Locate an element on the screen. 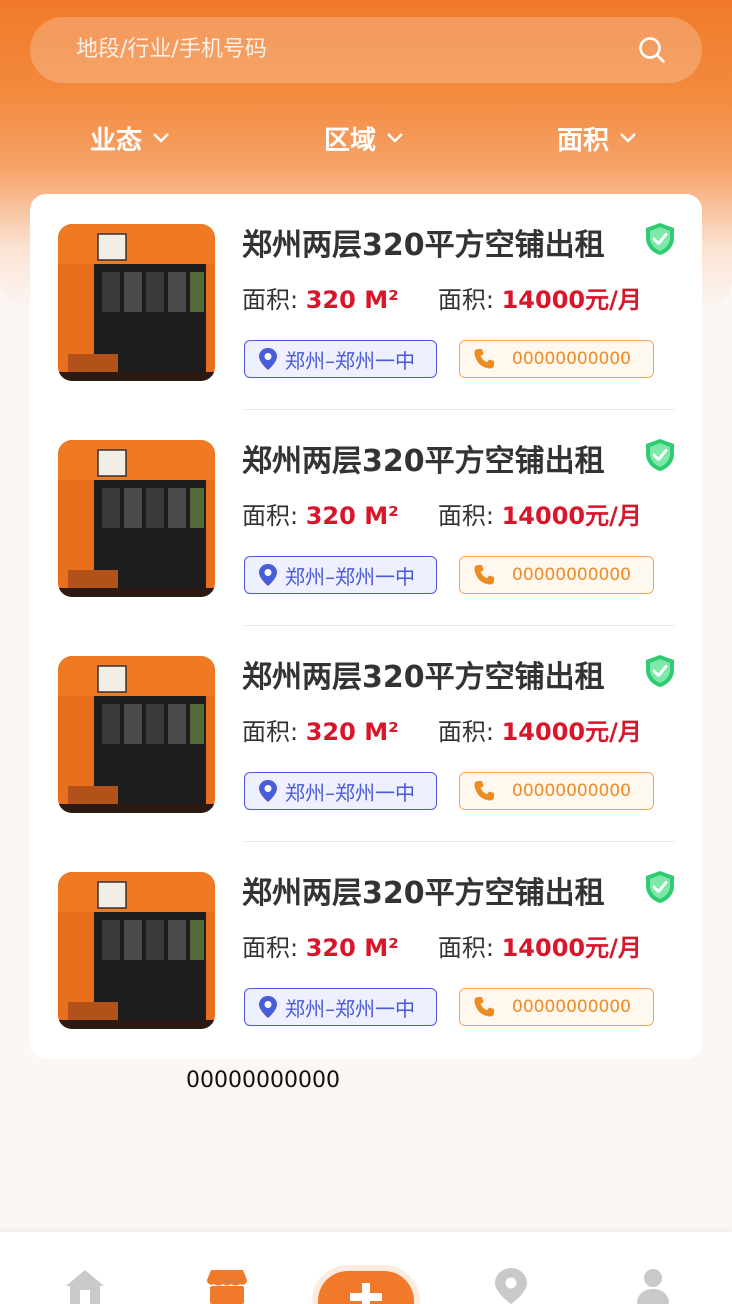 This screenshot has height=1304, width=732. filter-region-label: 区域 is located at coordinates (350, 140).